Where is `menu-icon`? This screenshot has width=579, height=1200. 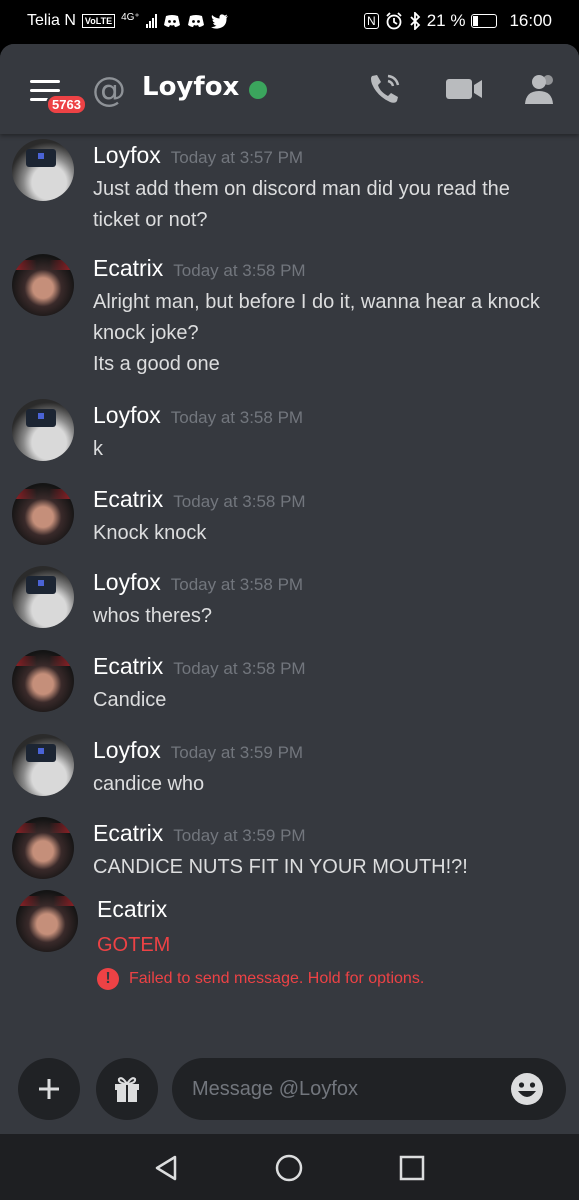
menu-icon is located at coordinates (45, 81).